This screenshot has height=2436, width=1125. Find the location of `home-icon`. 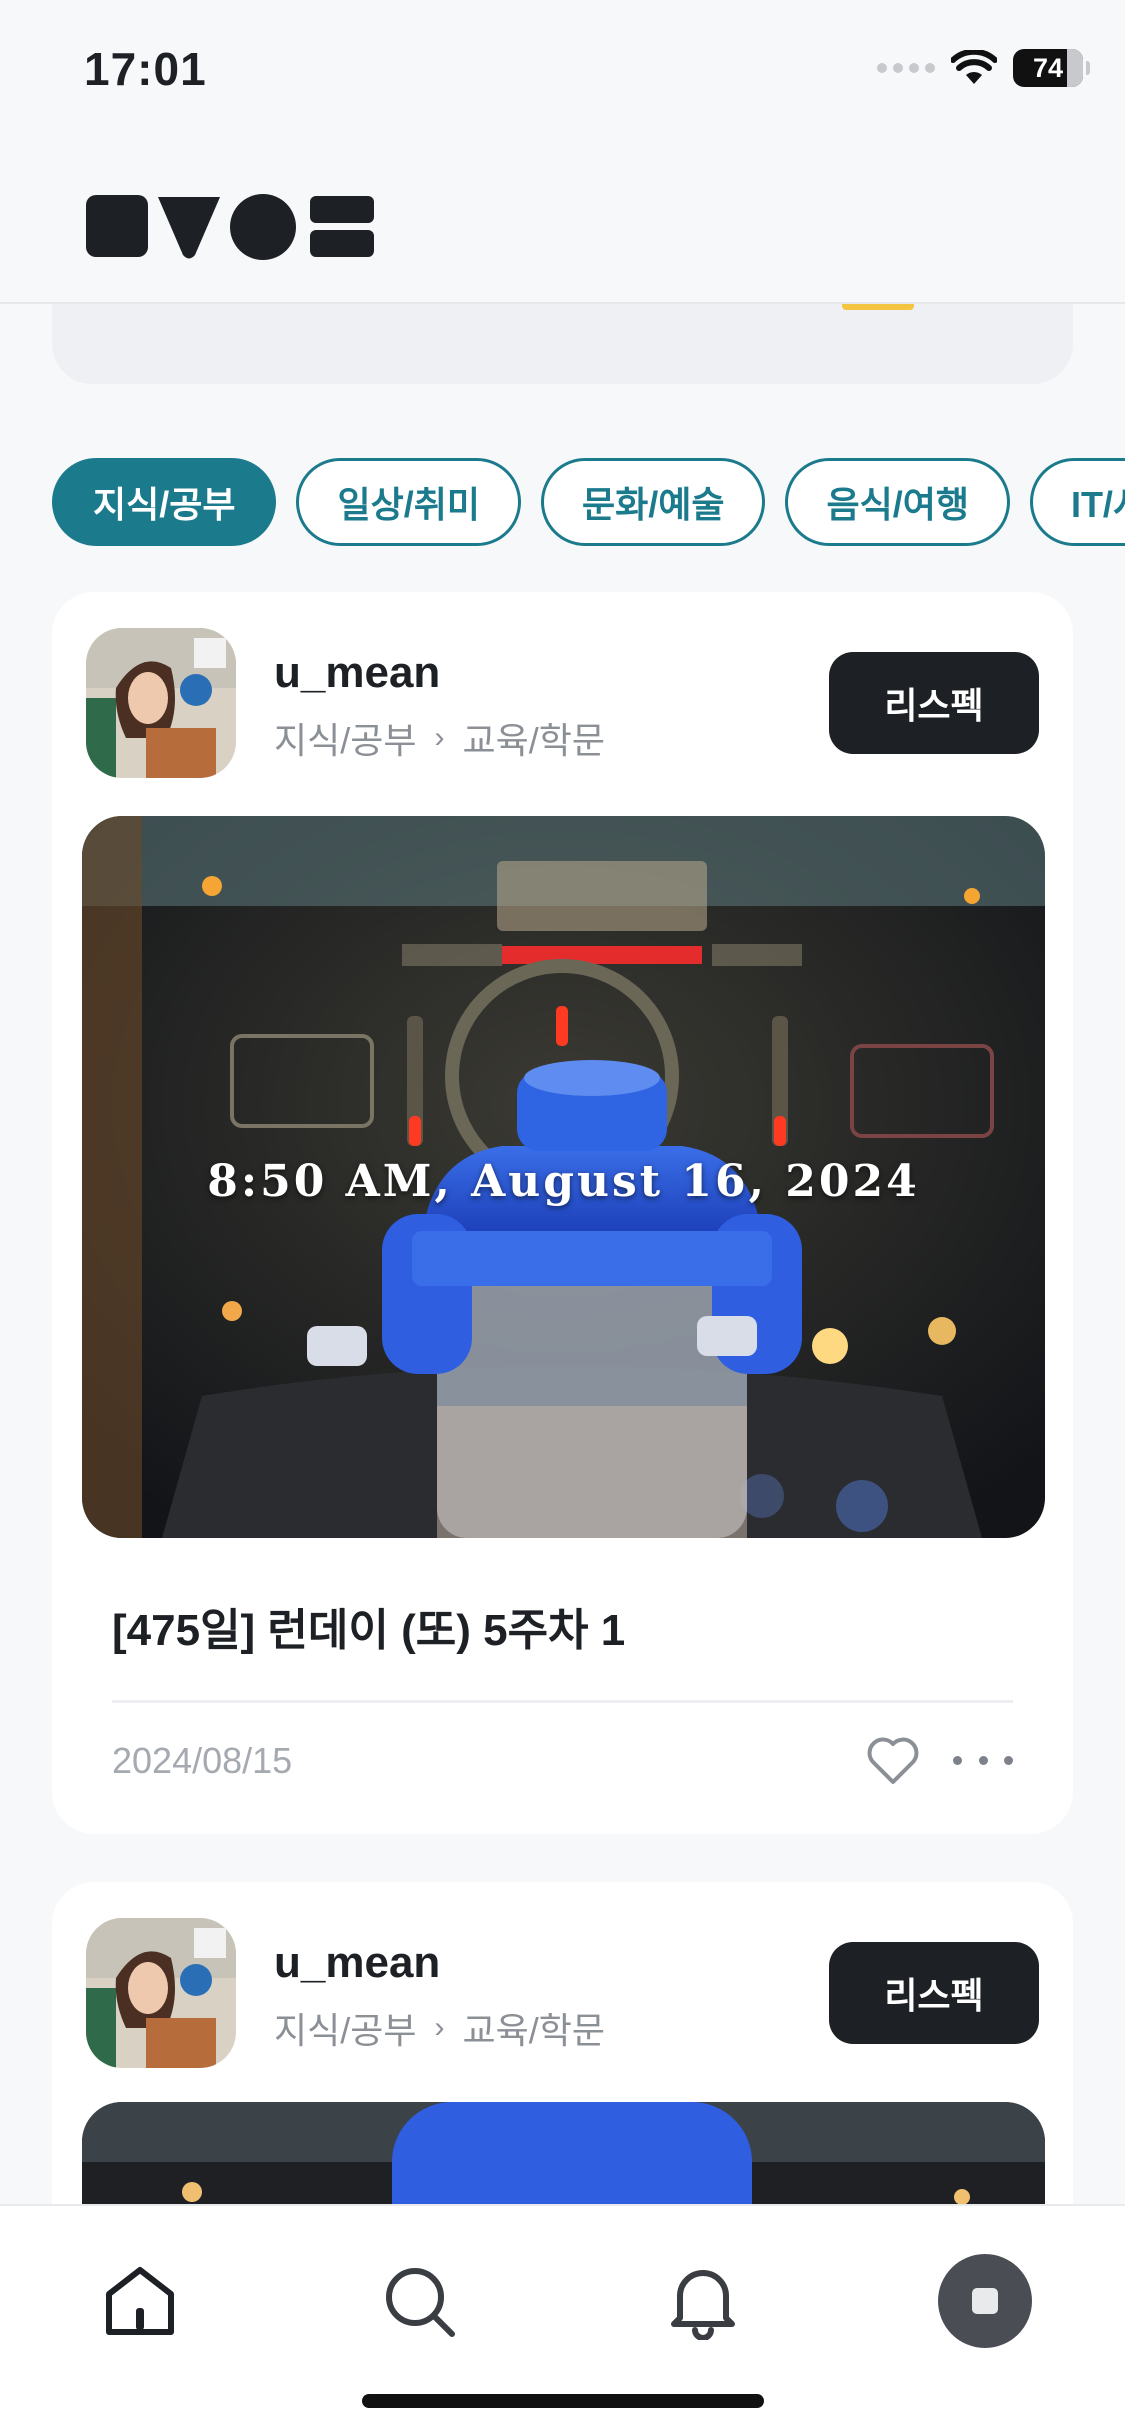

home-icon is located at coordinates (140, 2301).